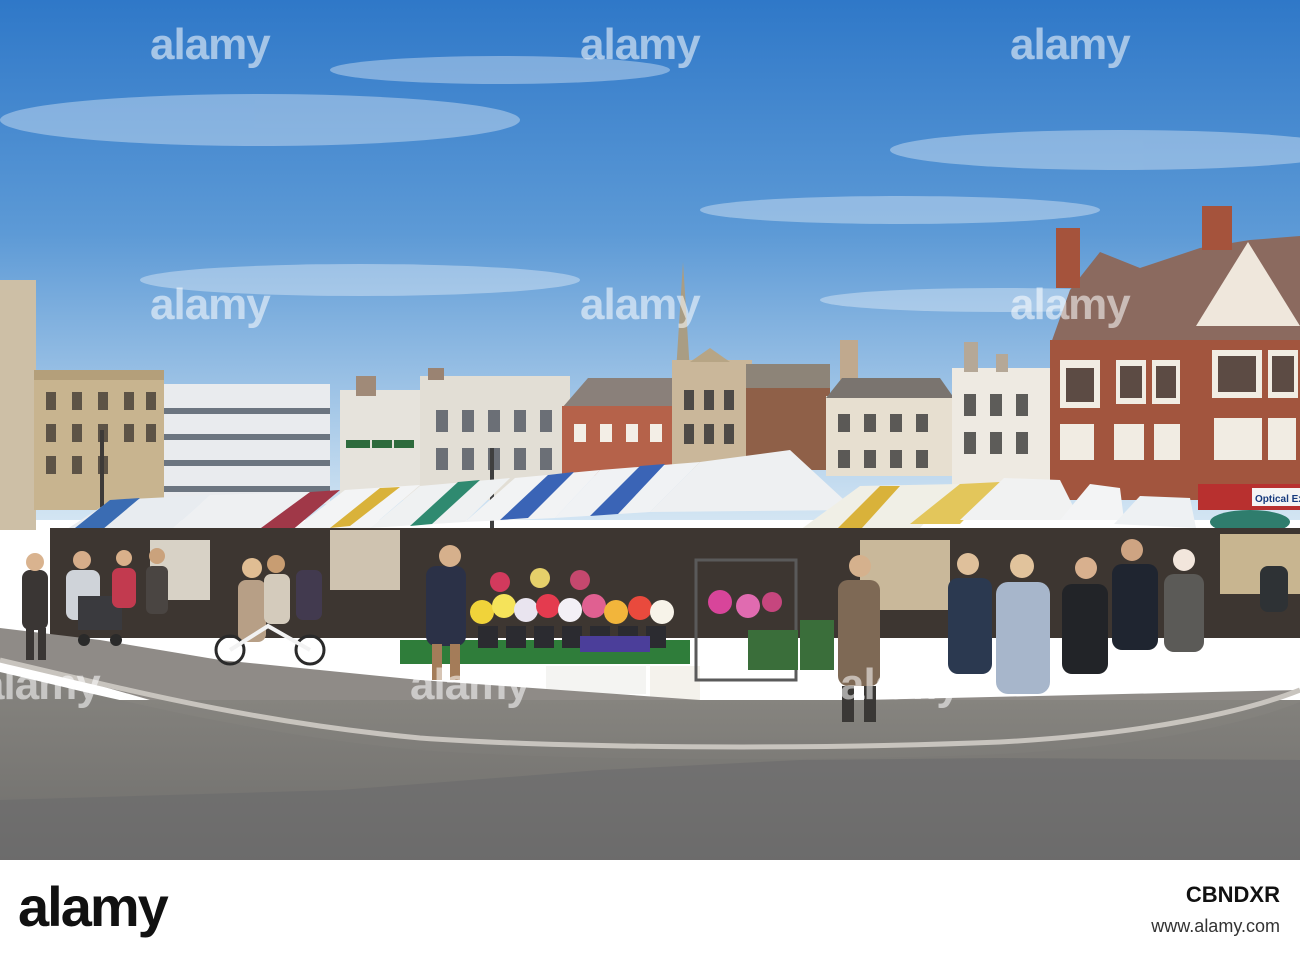 This screenshot has height=953, width=1300. I want to click on stock-photo-footer: alamy CBNDXR www.alamy.com, so click(650, 906).